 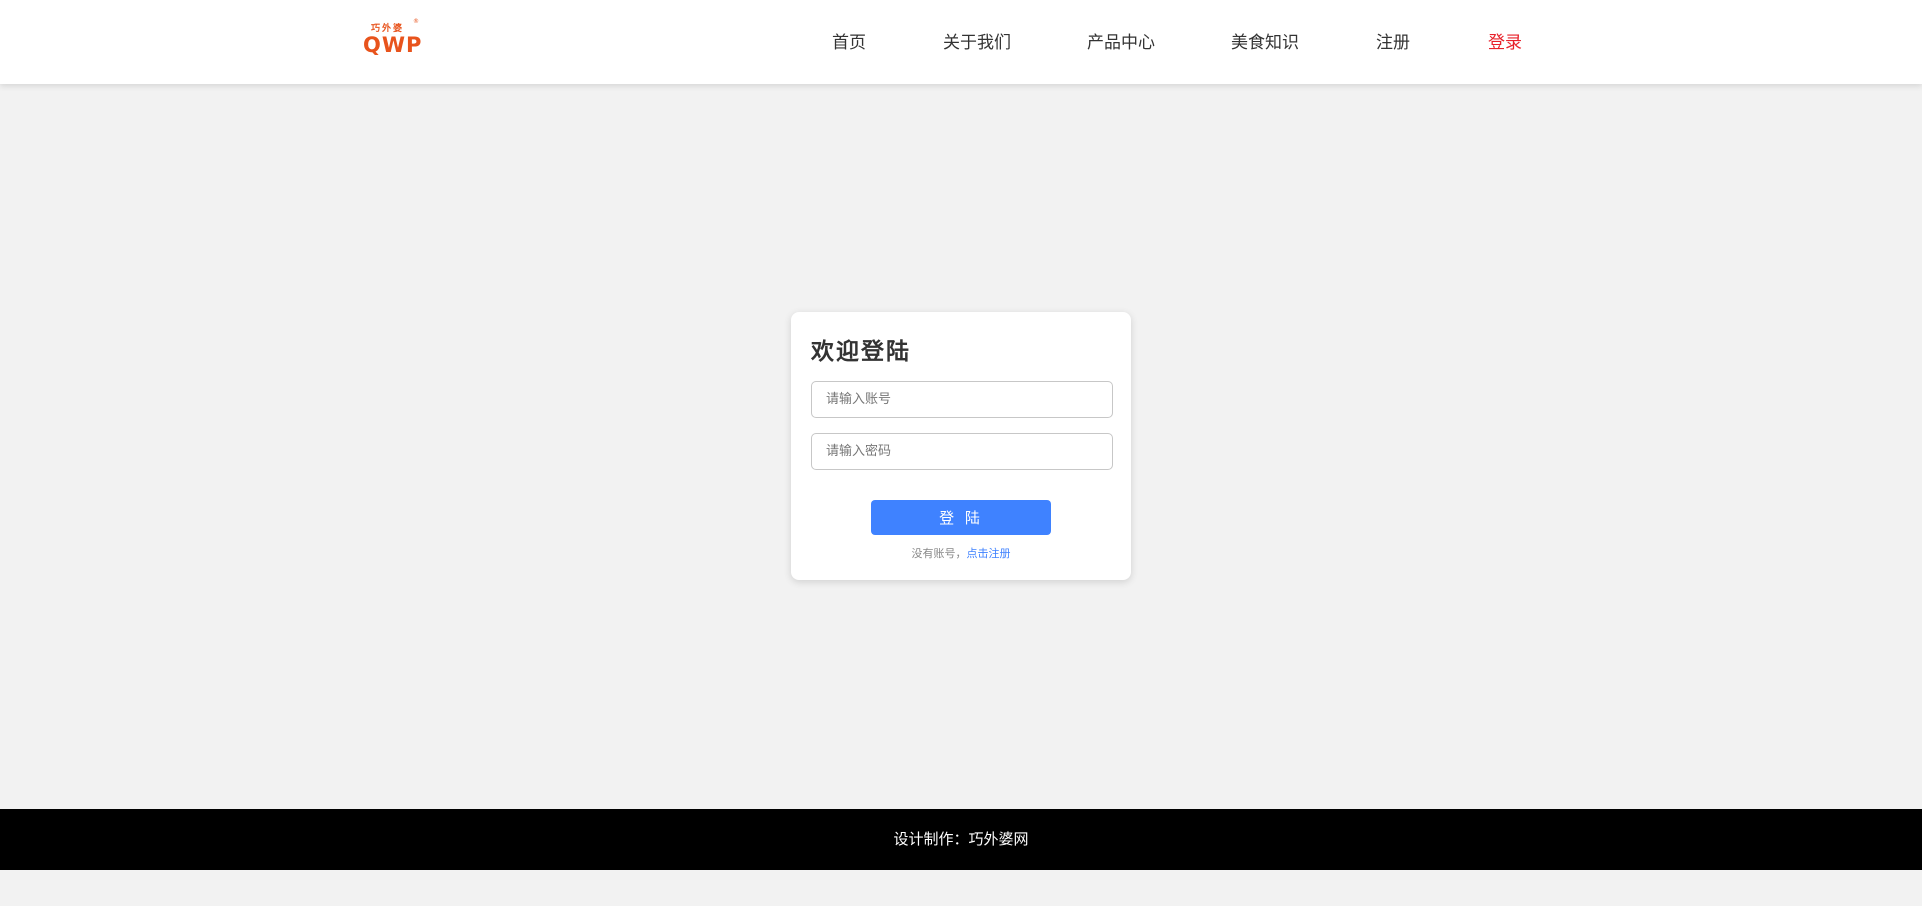 I want to click on top-header: 巧外婆 ® QWP 首页 关于我们 产品中心 美食知识 注册 登录, so click(x=961, y=42).